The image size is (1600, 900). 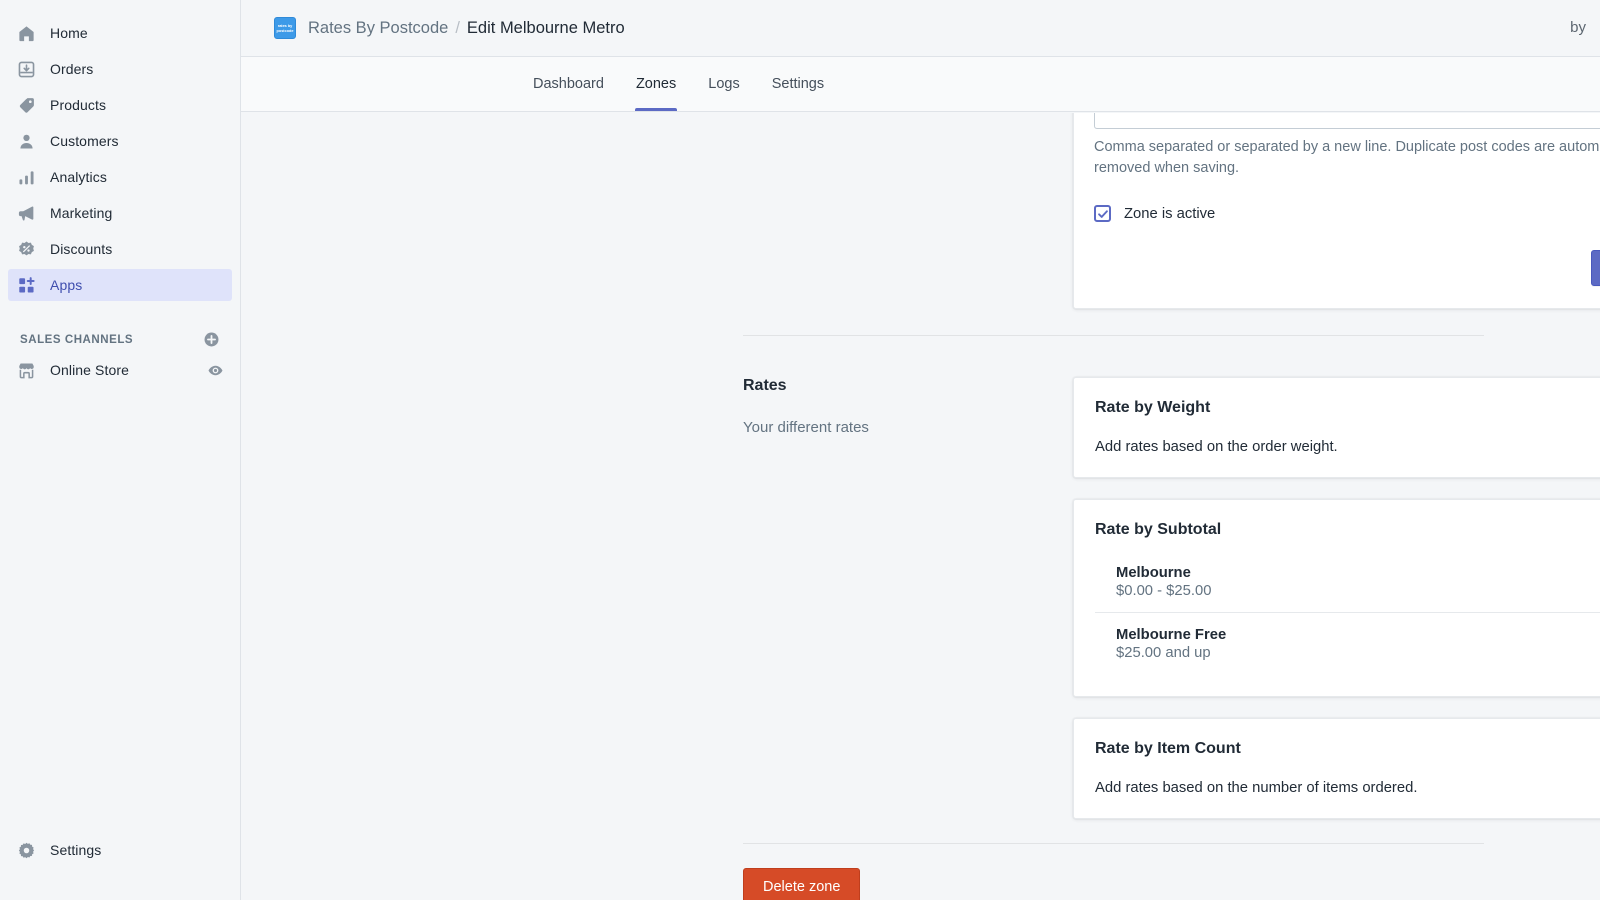 I want to click on card-title: Rate by Item Count, so click(x=1168, y=748).